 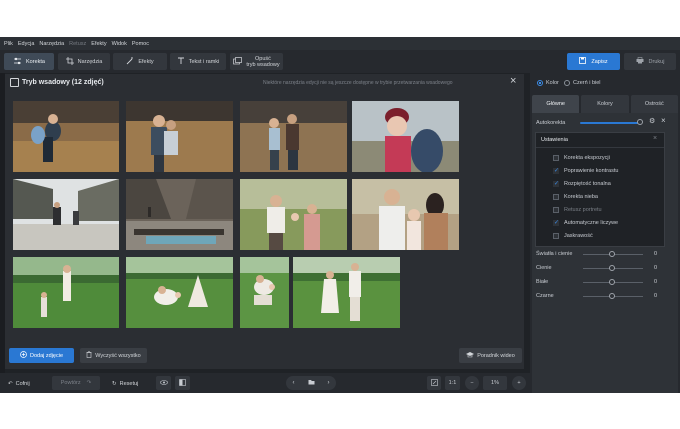 What do you see at coordinates (41, 355) in the screenshot?
I see `add-photo-button: Dodaj zdjęcie` at bounding box center [41, 355].